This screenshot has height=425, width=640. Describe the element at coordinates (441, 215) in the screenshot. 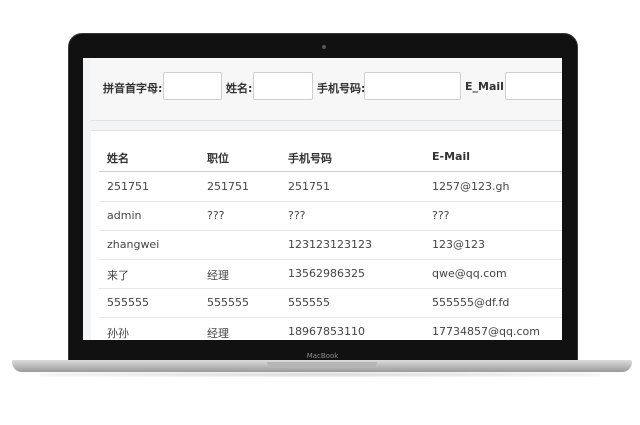

I see `cell-email: ???` at that location.